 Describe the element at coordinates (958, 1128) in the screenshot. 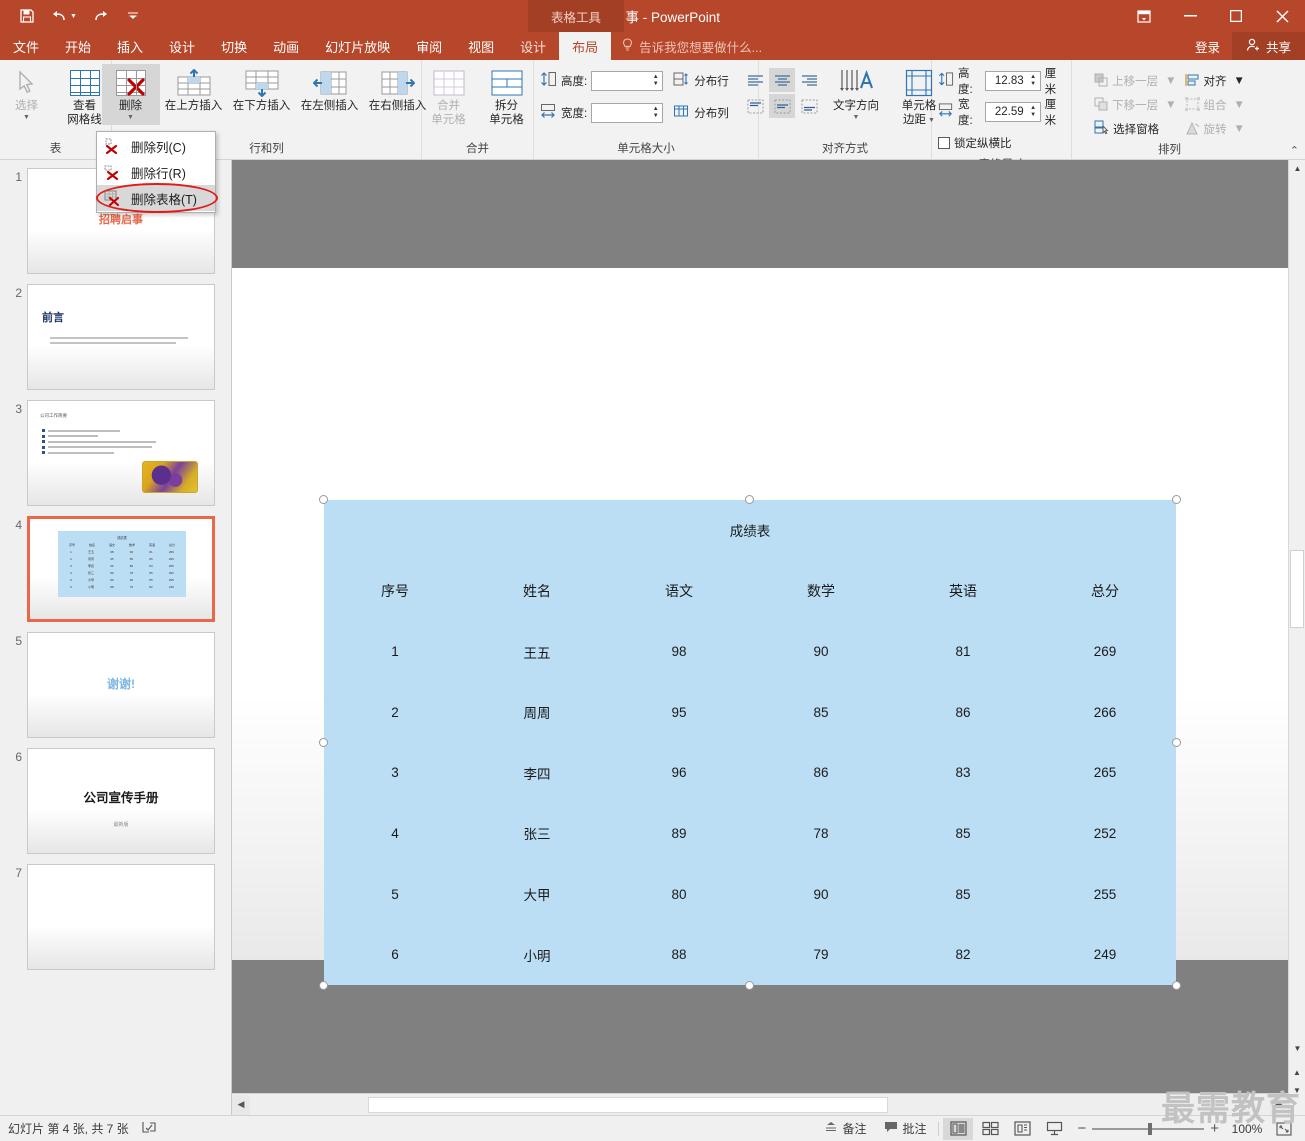

I see `normal-view-button` at that location.